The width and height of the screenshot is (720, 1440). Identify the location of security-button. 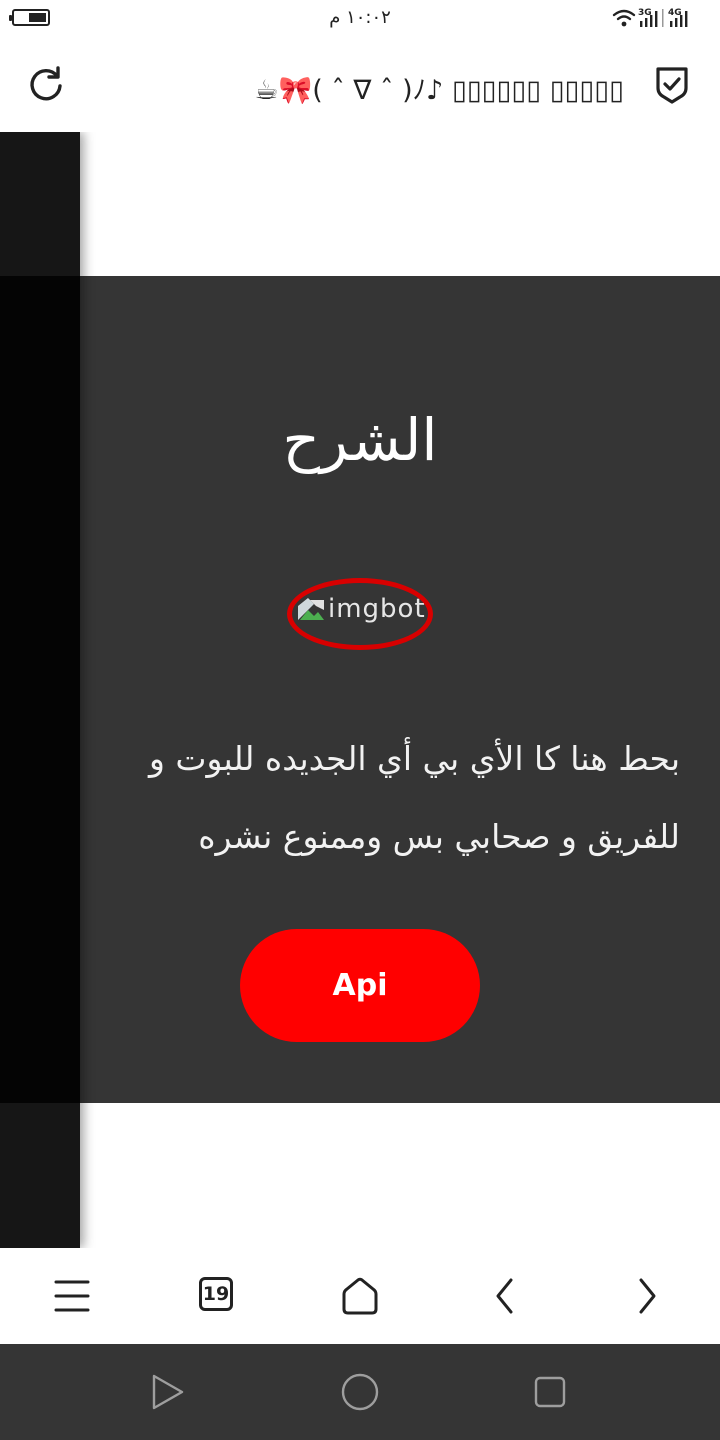
(672, 84).